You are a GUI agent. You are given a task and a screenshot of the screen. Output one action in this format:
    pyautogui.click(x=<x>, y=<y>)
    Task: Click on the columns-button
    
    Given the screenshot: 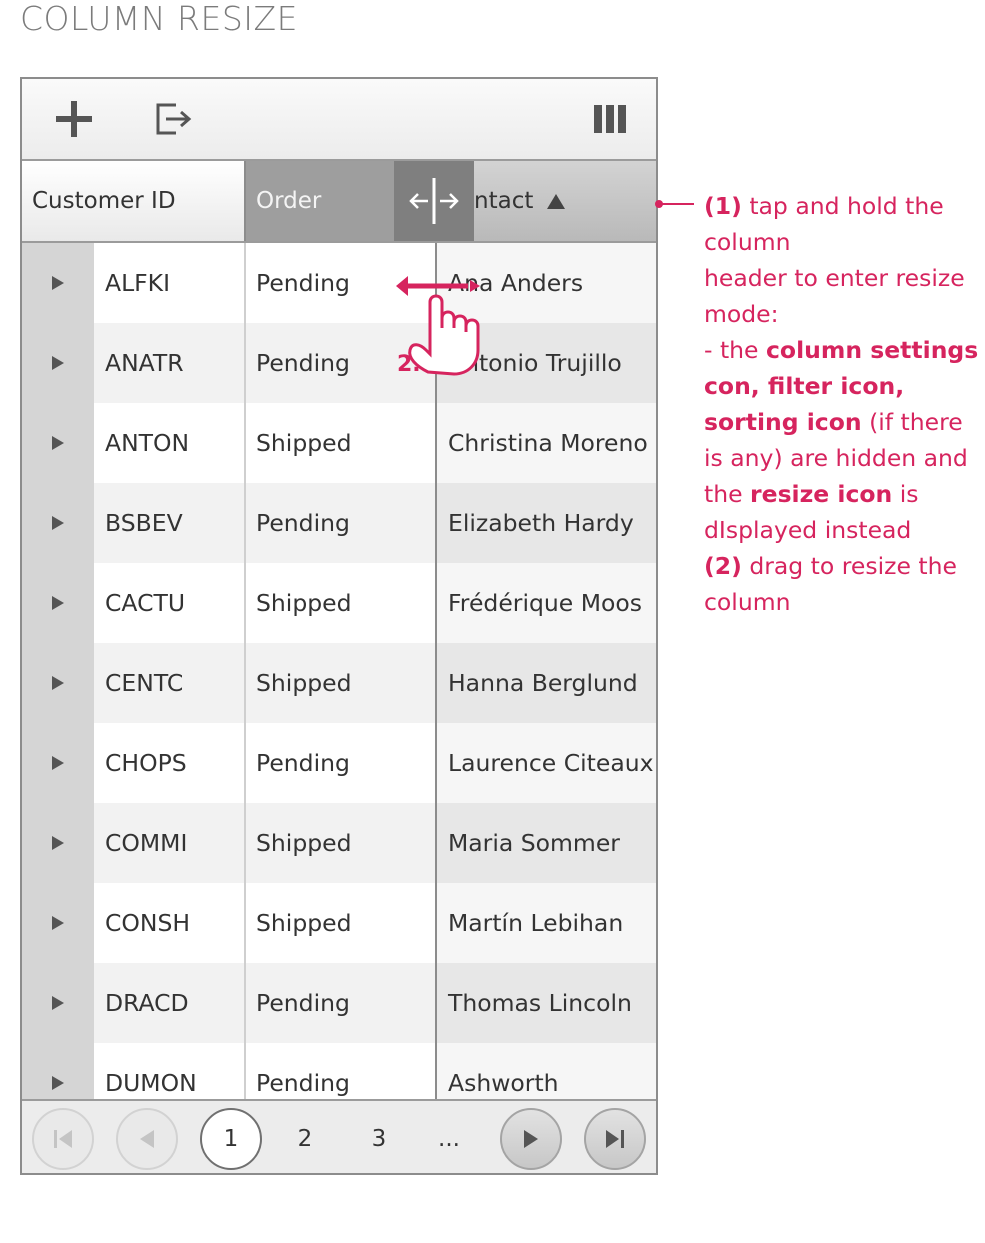 What is the action you would take?
    pyautogui.click(x=610, y=119)
    